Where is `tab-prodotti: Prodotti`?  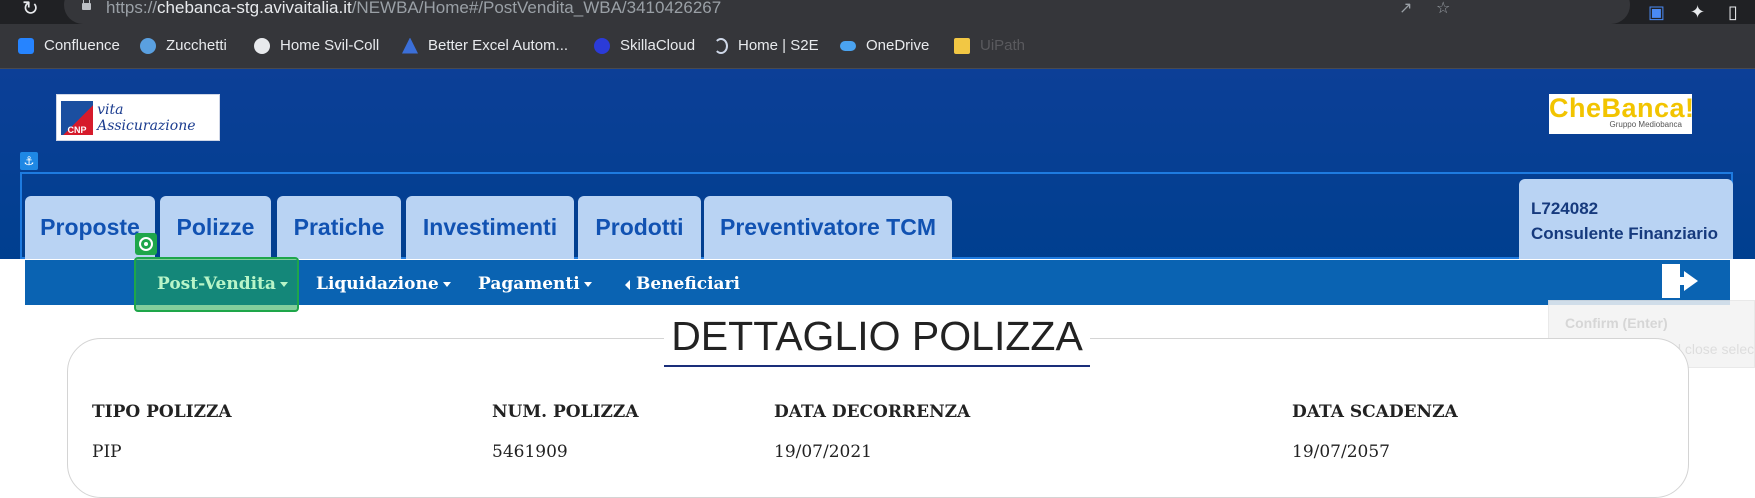 tab-prodotti: Prodotti is located at coordinates (639, 227).